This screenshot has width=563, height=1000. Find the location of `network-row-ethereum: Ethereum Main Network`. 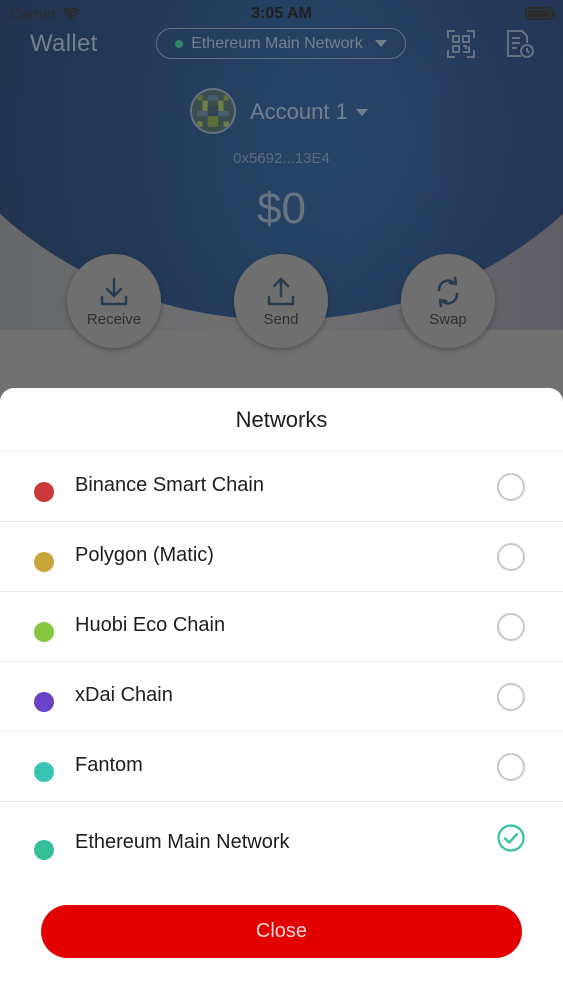

network-row-ethereum: Ethereum Main Network is located at coordinates (281, 842).